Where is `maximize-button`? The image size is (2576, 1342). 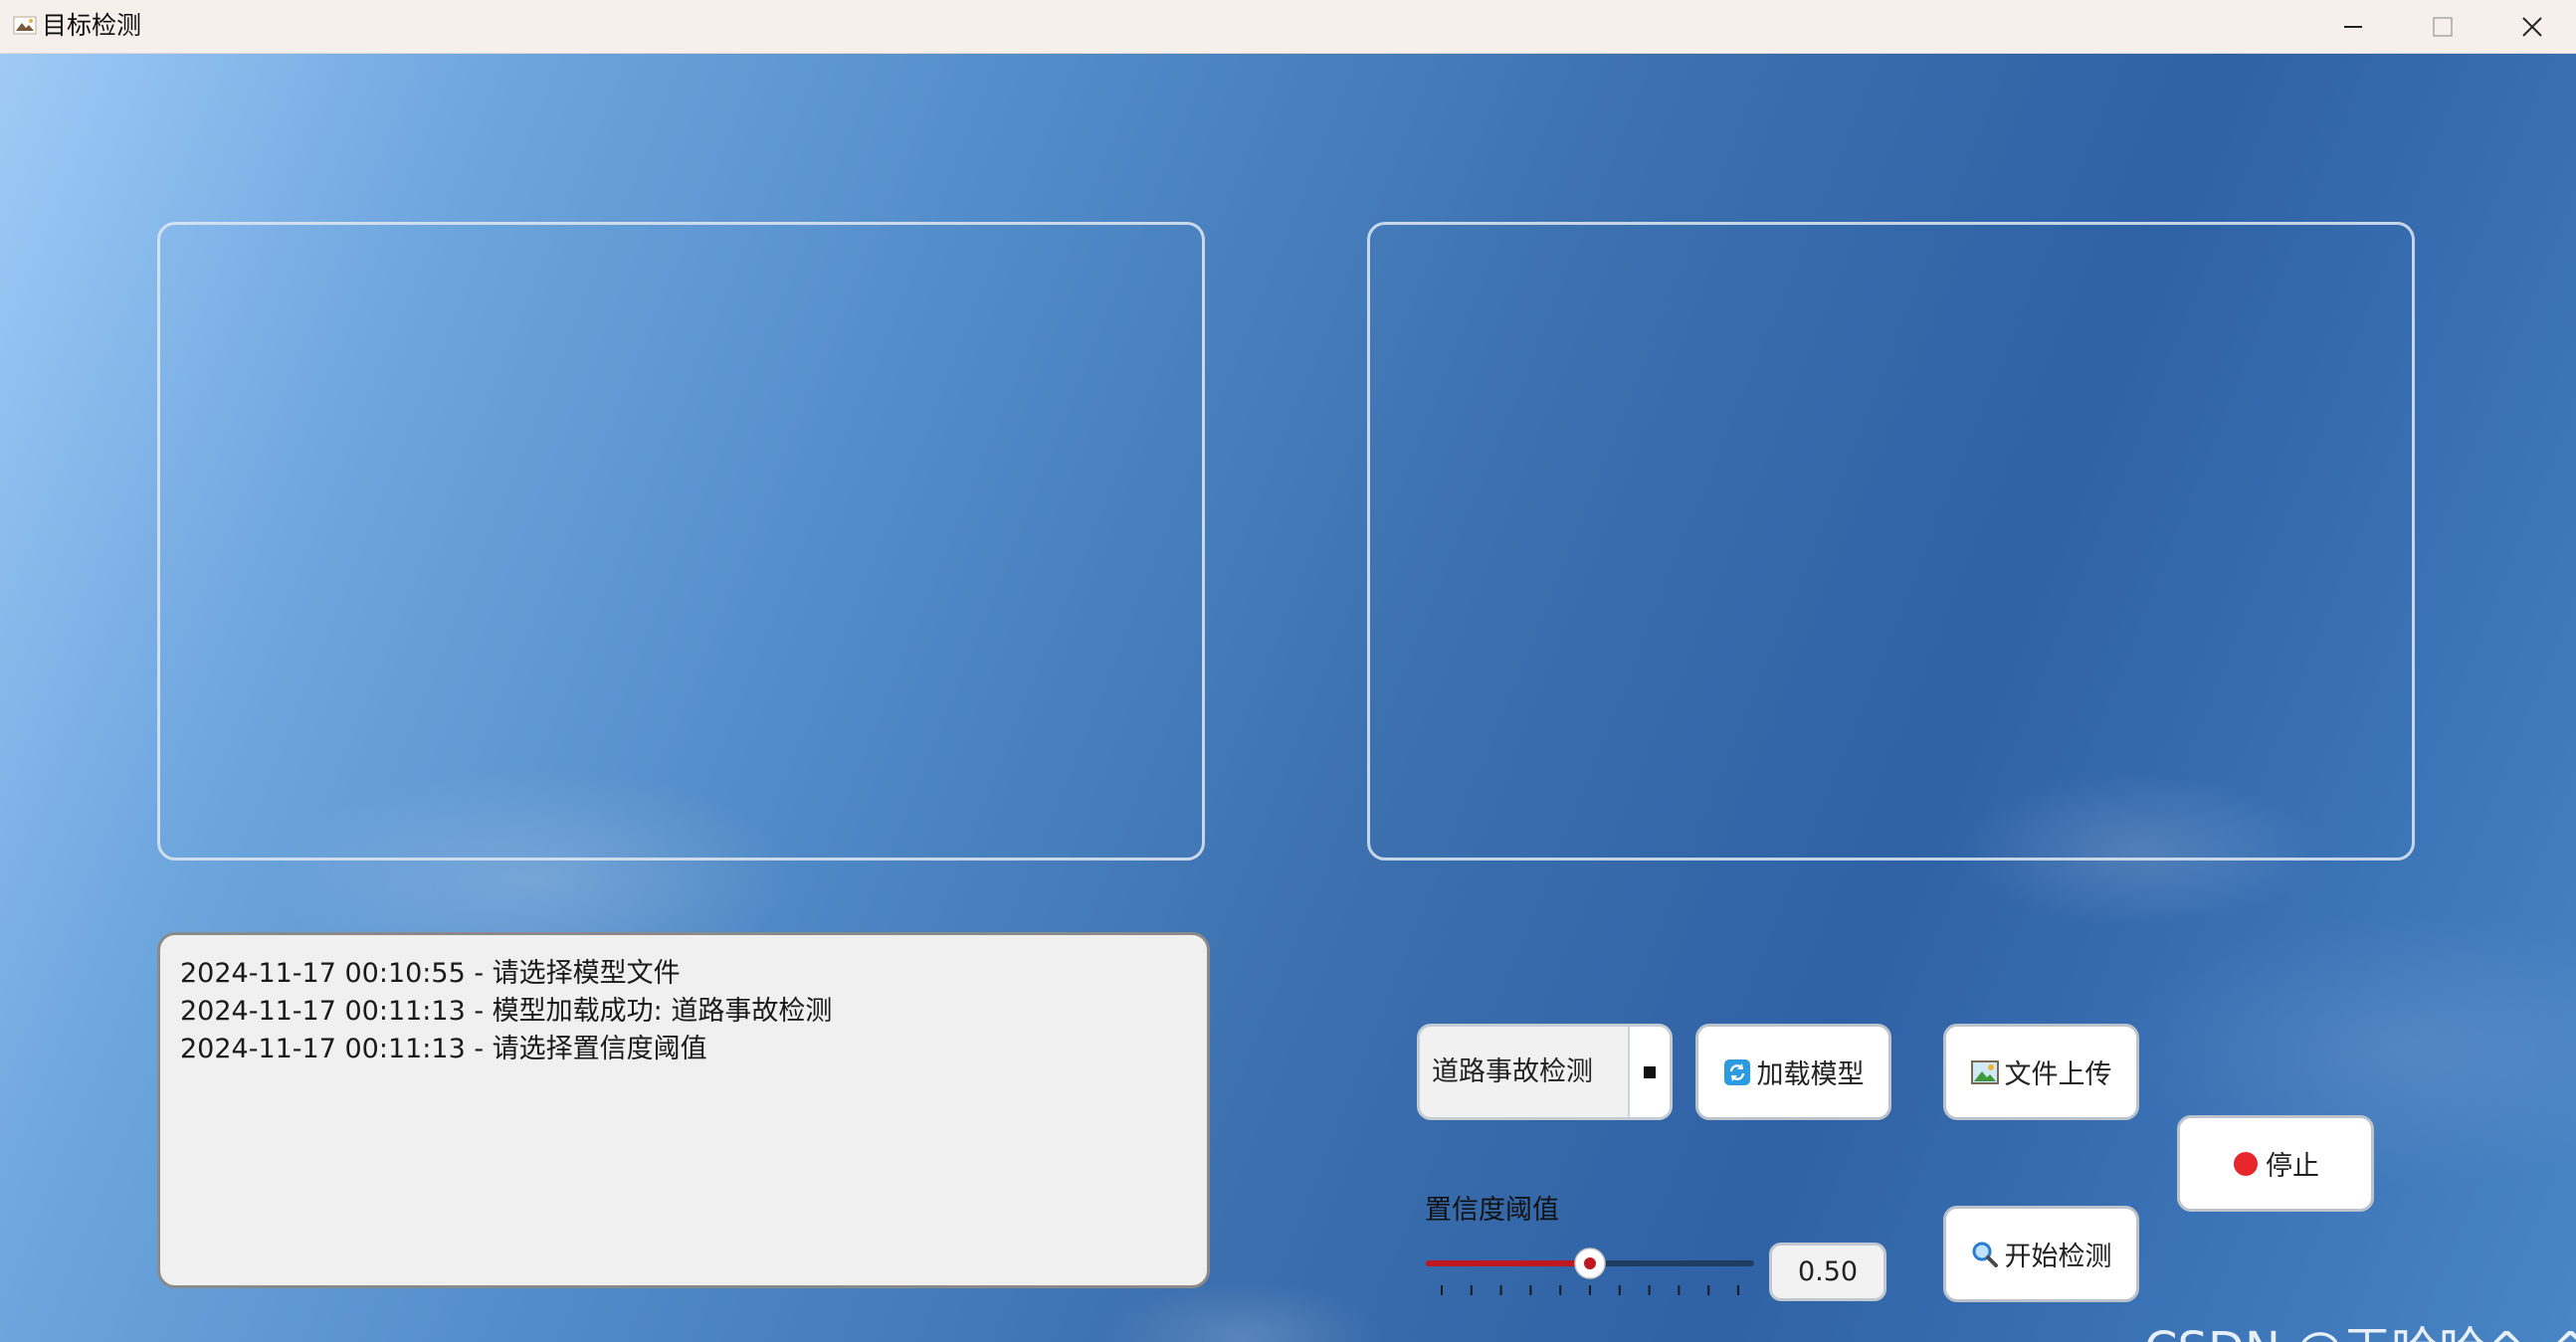
maximize-button is located at coordinates (2442, 26).